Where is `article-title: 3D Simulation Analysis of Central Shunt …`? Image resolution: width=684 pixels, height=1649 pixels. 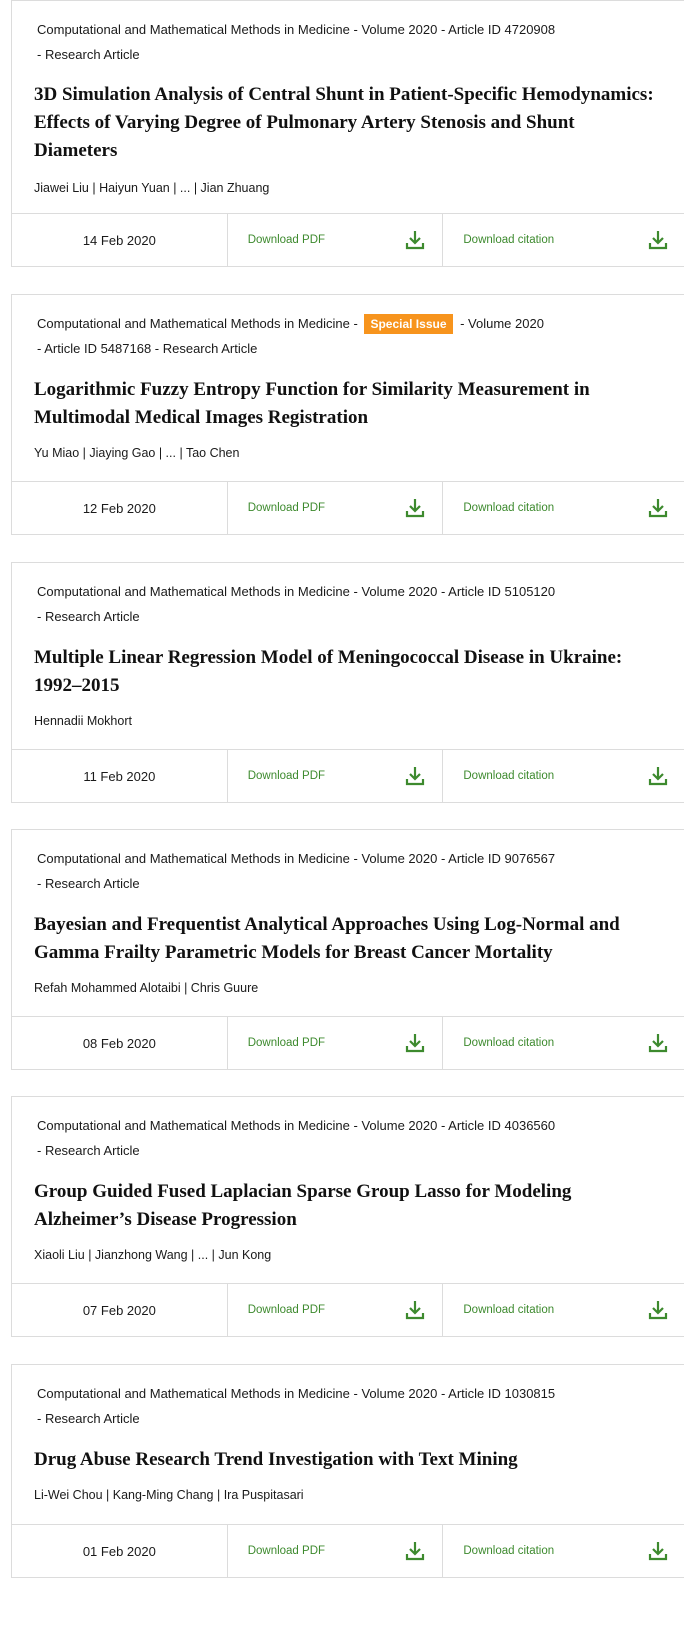 article-title: 3D Simulation Analysis of Central Shunt … is located at coordinates (348, 123).